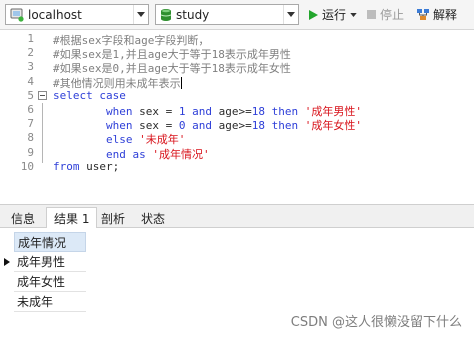 This screenshot has height=338, width=474. Describe the element at coordinates (30, 95) in the screenshot. I see `line-number: 5` at that location.